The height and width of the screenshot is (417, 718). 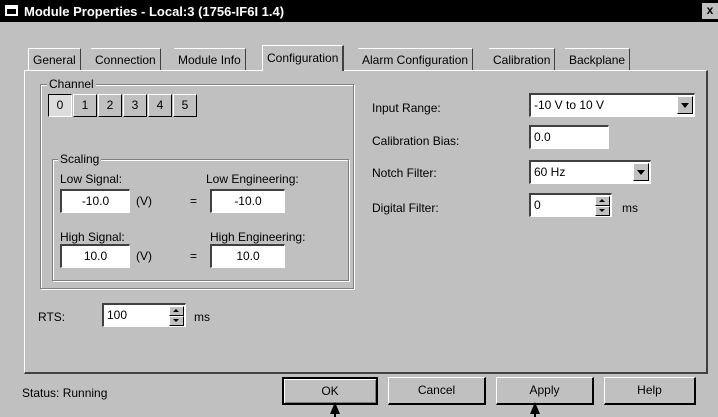 I want to click on apply-callout-stem, so click(x=535, y=414).